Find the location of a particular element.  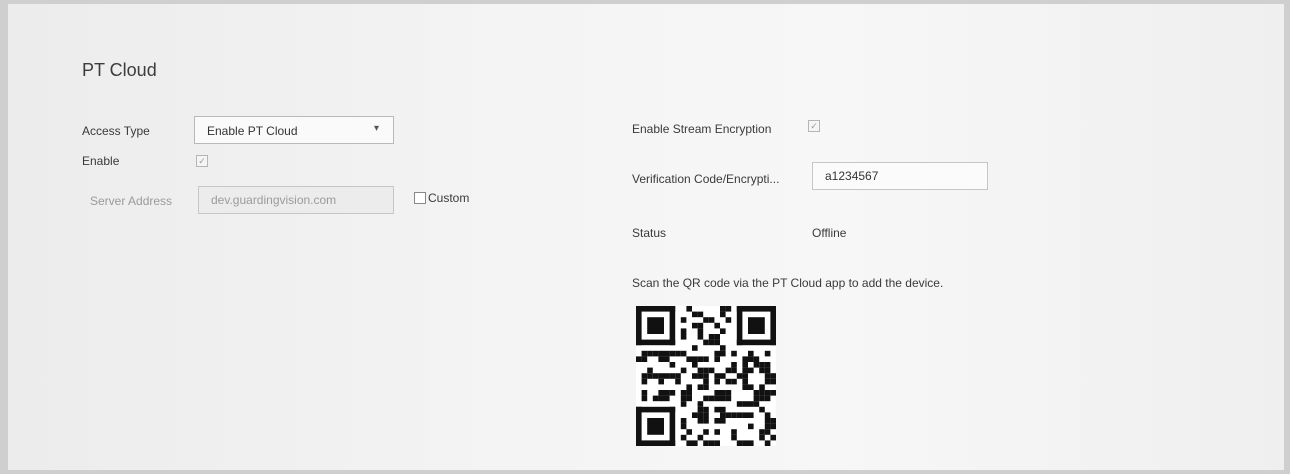

device-qr-code is located at coordinates (706, 376).